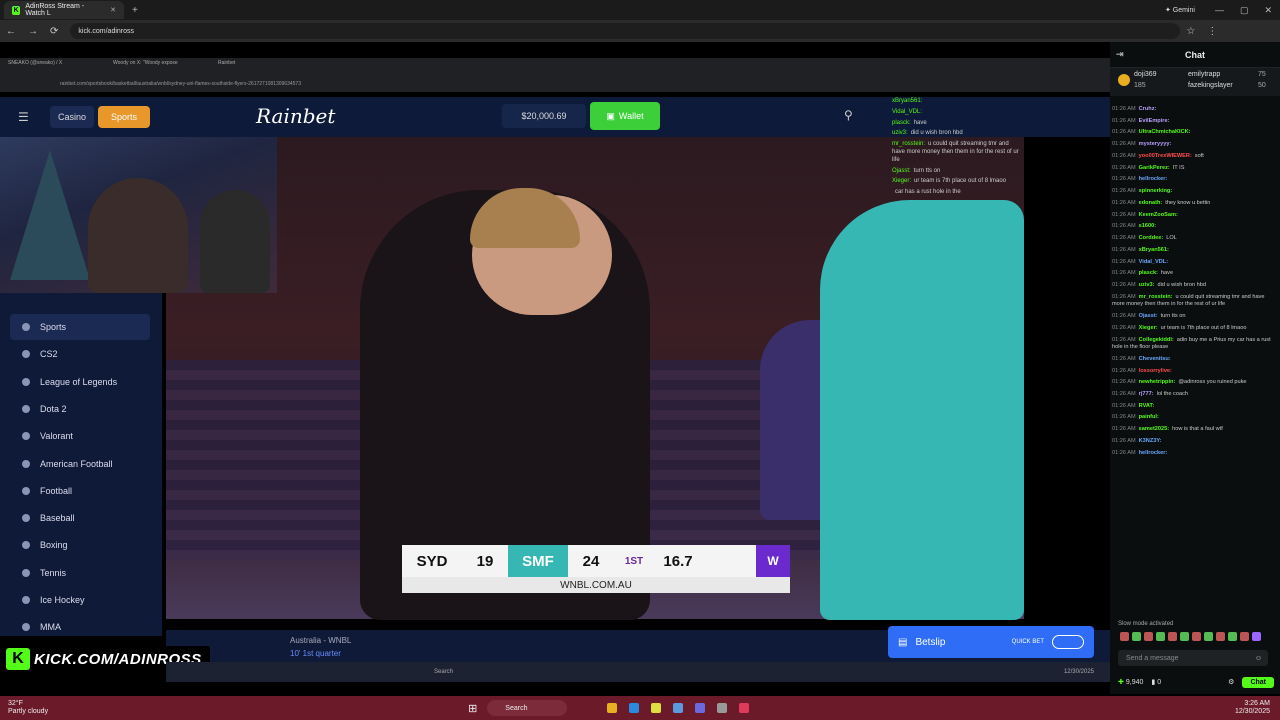 Image resolution: width=1280 pixels, height=720 pixels. Describe the element at coordinates (1195, 145) in the screenshot. I see `chat-message: 01:26 AM mysteryyyy:` at that location.